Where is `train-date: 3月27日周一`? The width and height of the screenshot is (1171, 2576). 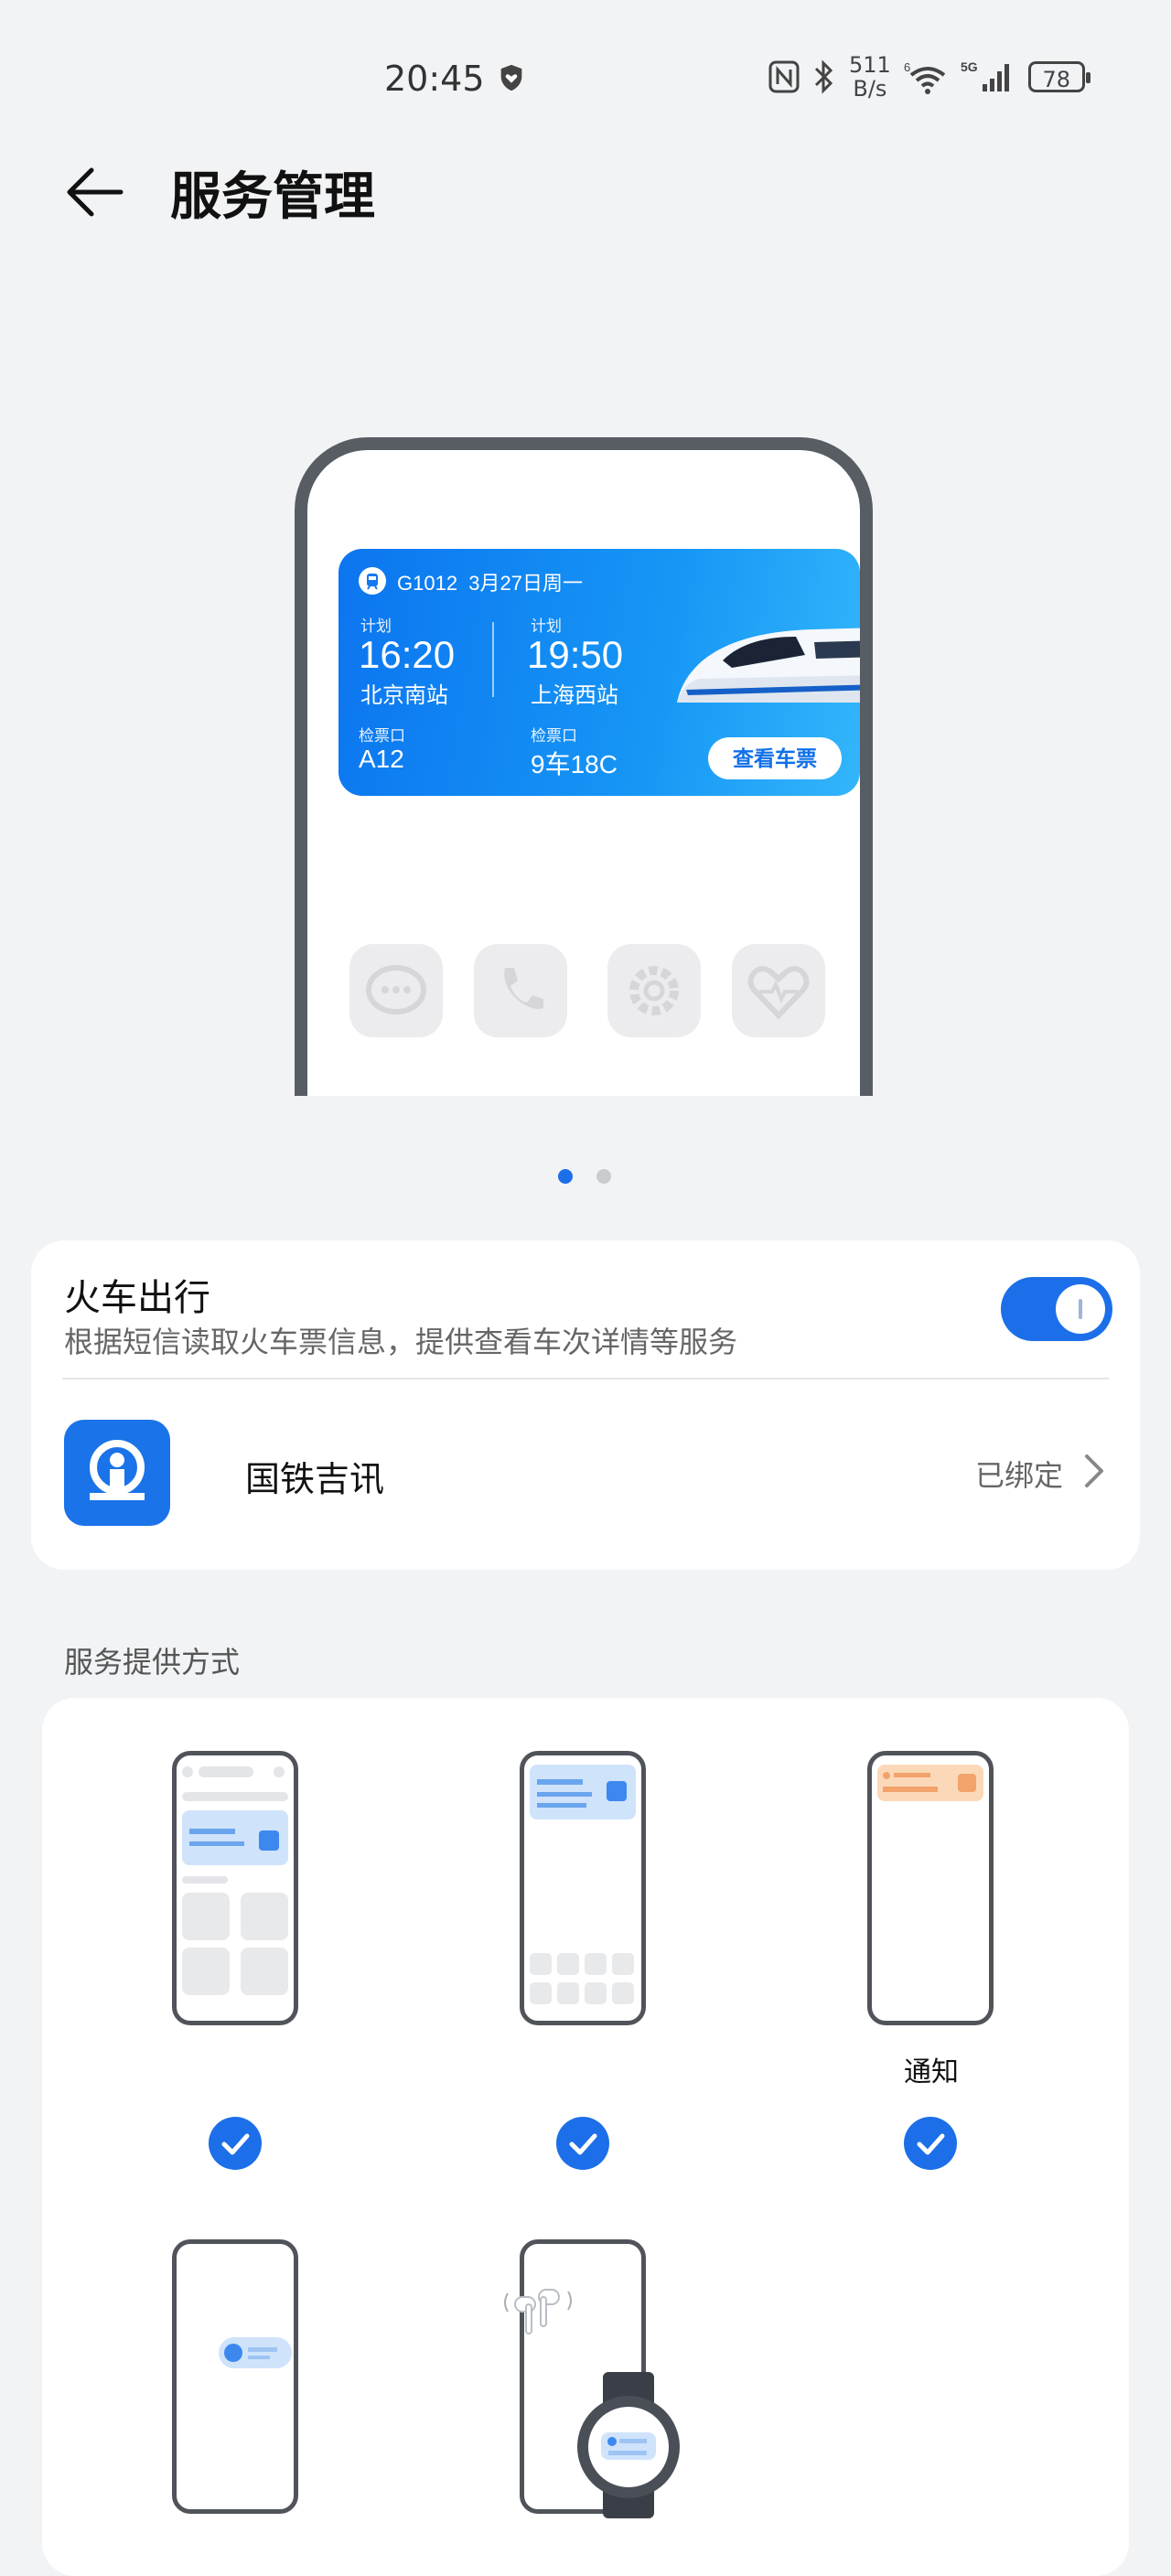 train-date: 3月27日周一 is located at coordinates (526, 583).